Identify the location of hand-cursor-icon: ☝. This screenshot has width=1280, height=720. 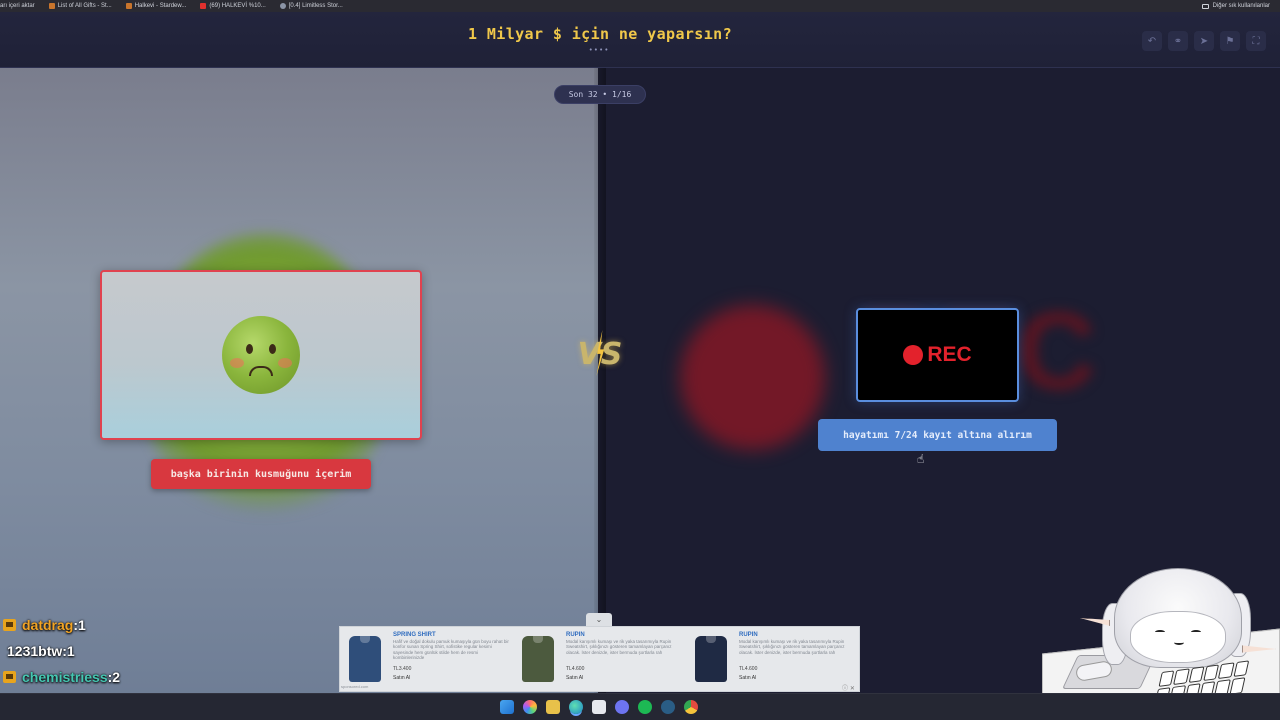
(921, 459).